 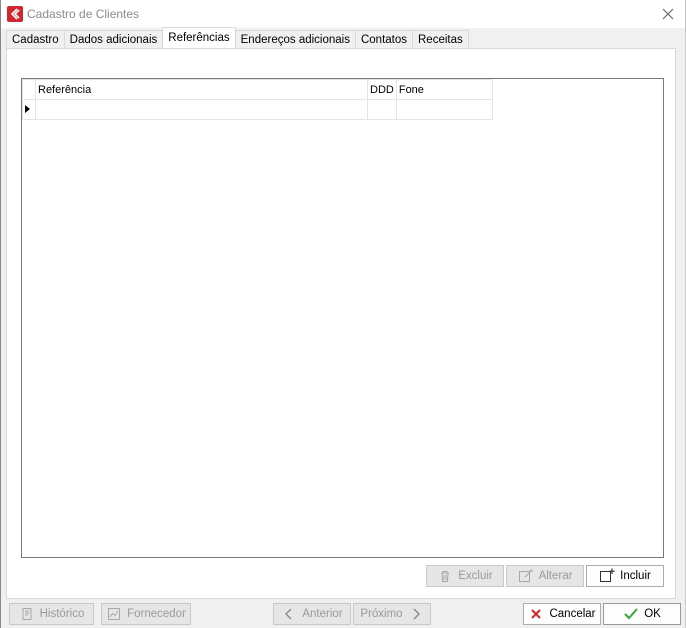 What do you see at coordinates (27, 614) in the screenshot?
I see `history-icon` at bounding box center [27, 614].